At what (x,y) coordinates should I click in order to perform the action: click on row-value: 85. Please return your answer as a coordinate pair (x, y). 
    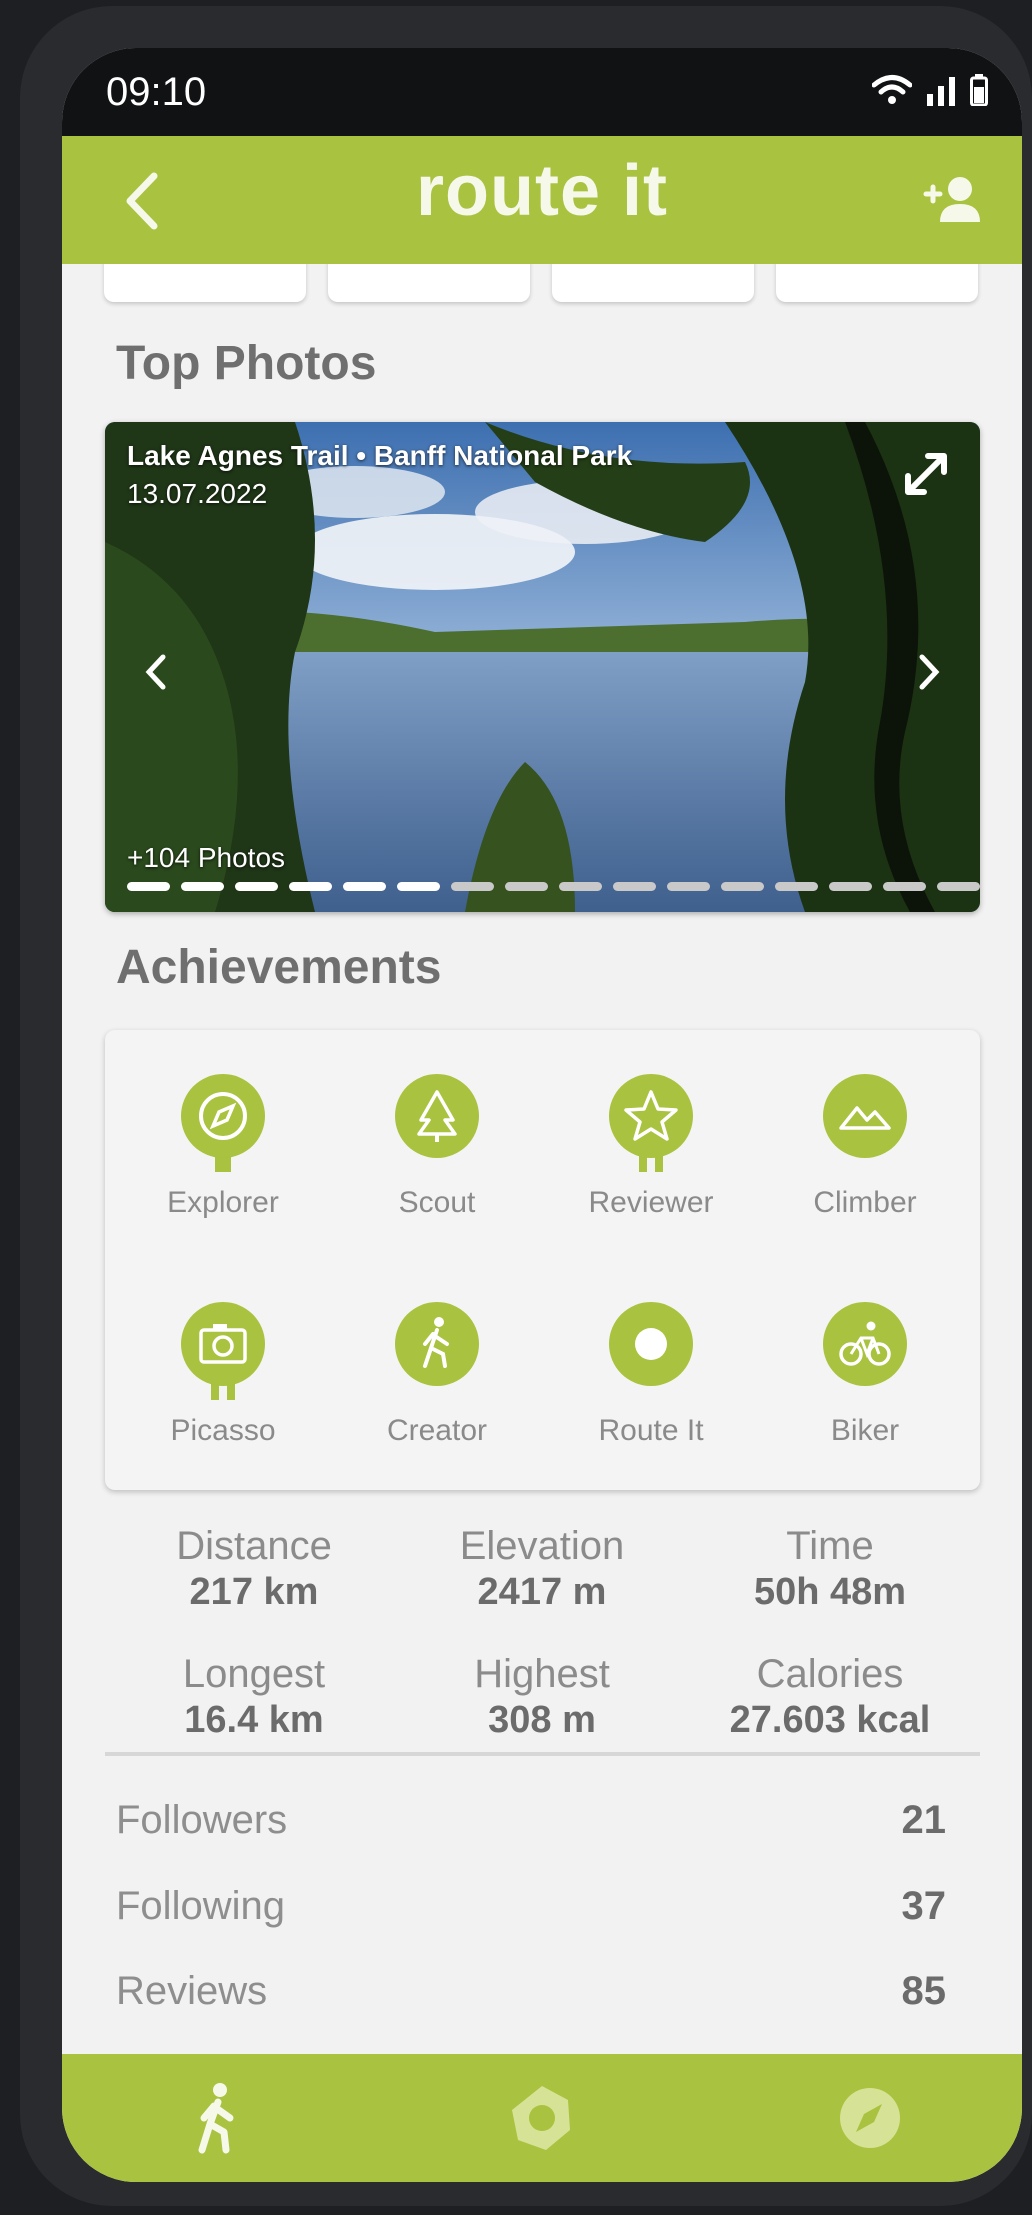
    Looking at the image, I should click on (924, 1991).